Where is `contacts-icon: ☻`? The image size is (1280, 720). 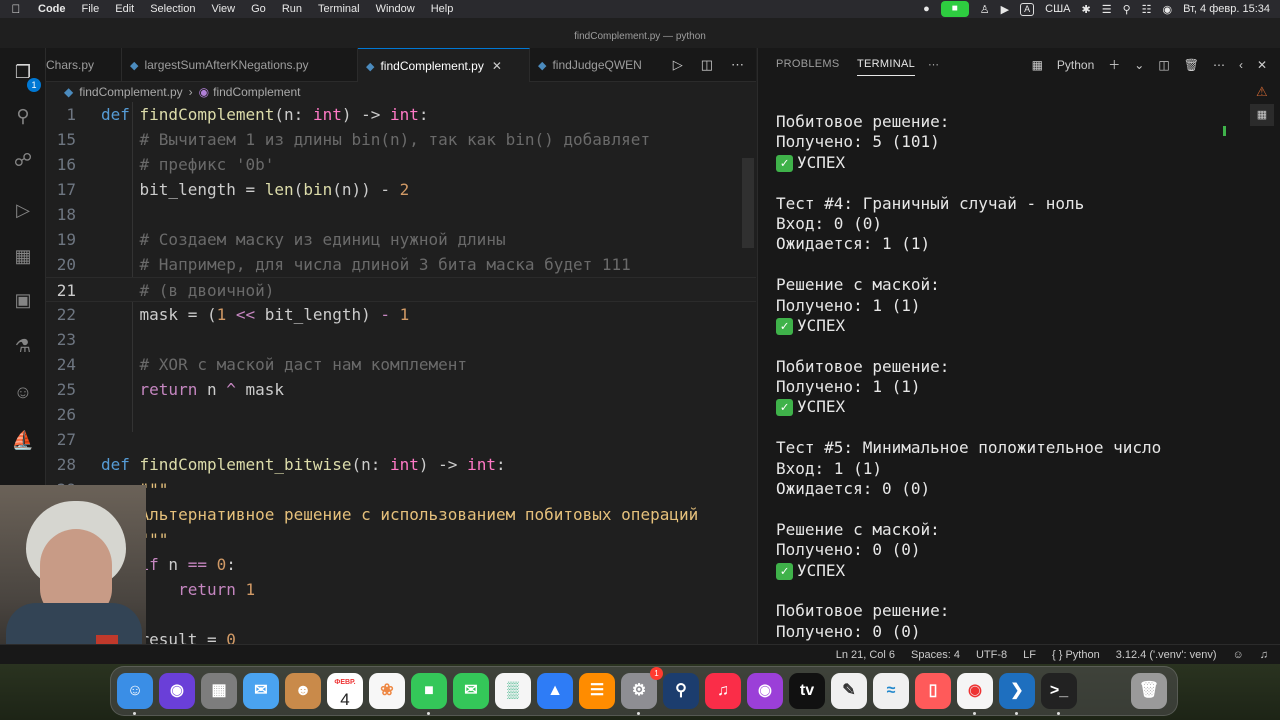
contacts-icon: ☻ is located at coordinates (303, 691).